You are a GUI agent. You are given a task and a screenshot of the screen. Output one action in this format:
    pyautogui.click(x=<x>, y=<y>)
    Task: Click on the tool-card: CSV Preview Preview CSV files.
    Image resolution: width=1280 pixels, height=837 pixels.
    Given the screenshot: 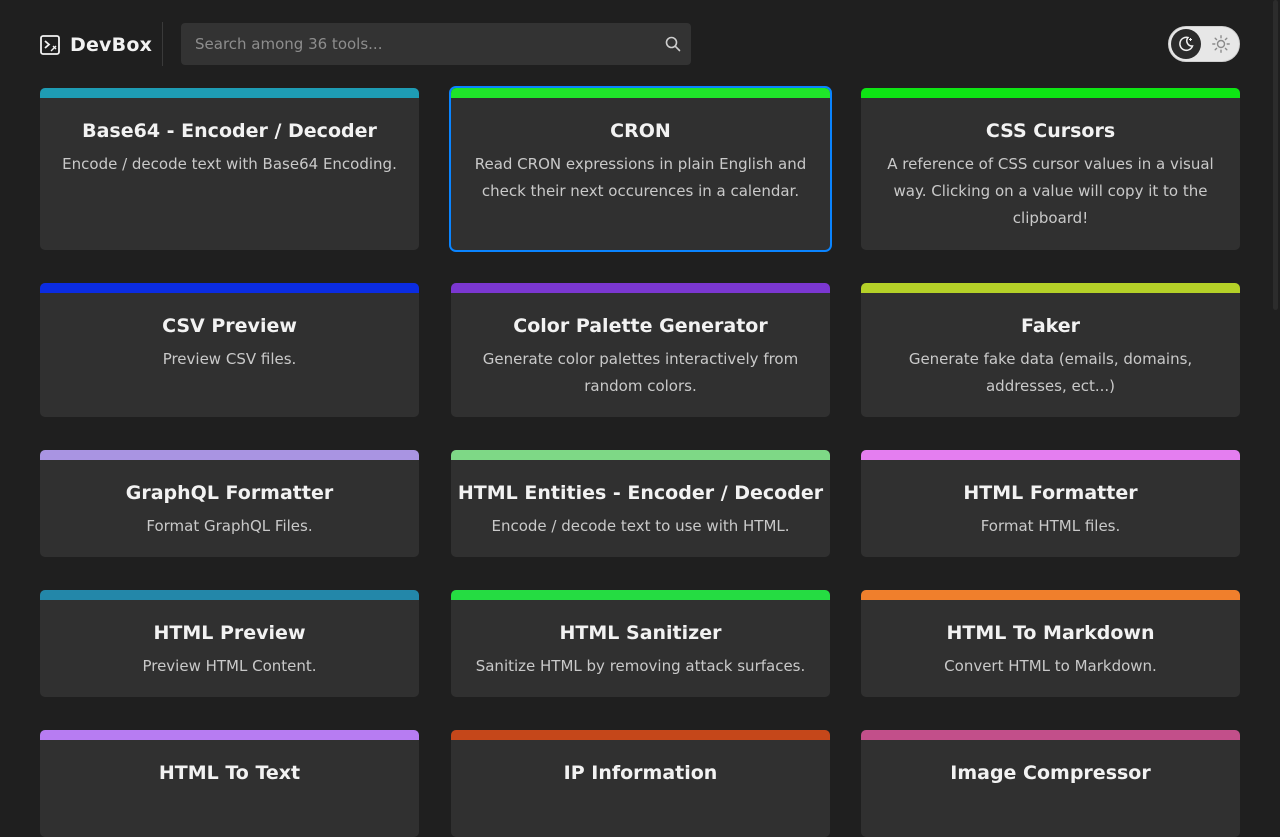 What is the action you would take?
    pyautogui.click(x=229, y=350)
    